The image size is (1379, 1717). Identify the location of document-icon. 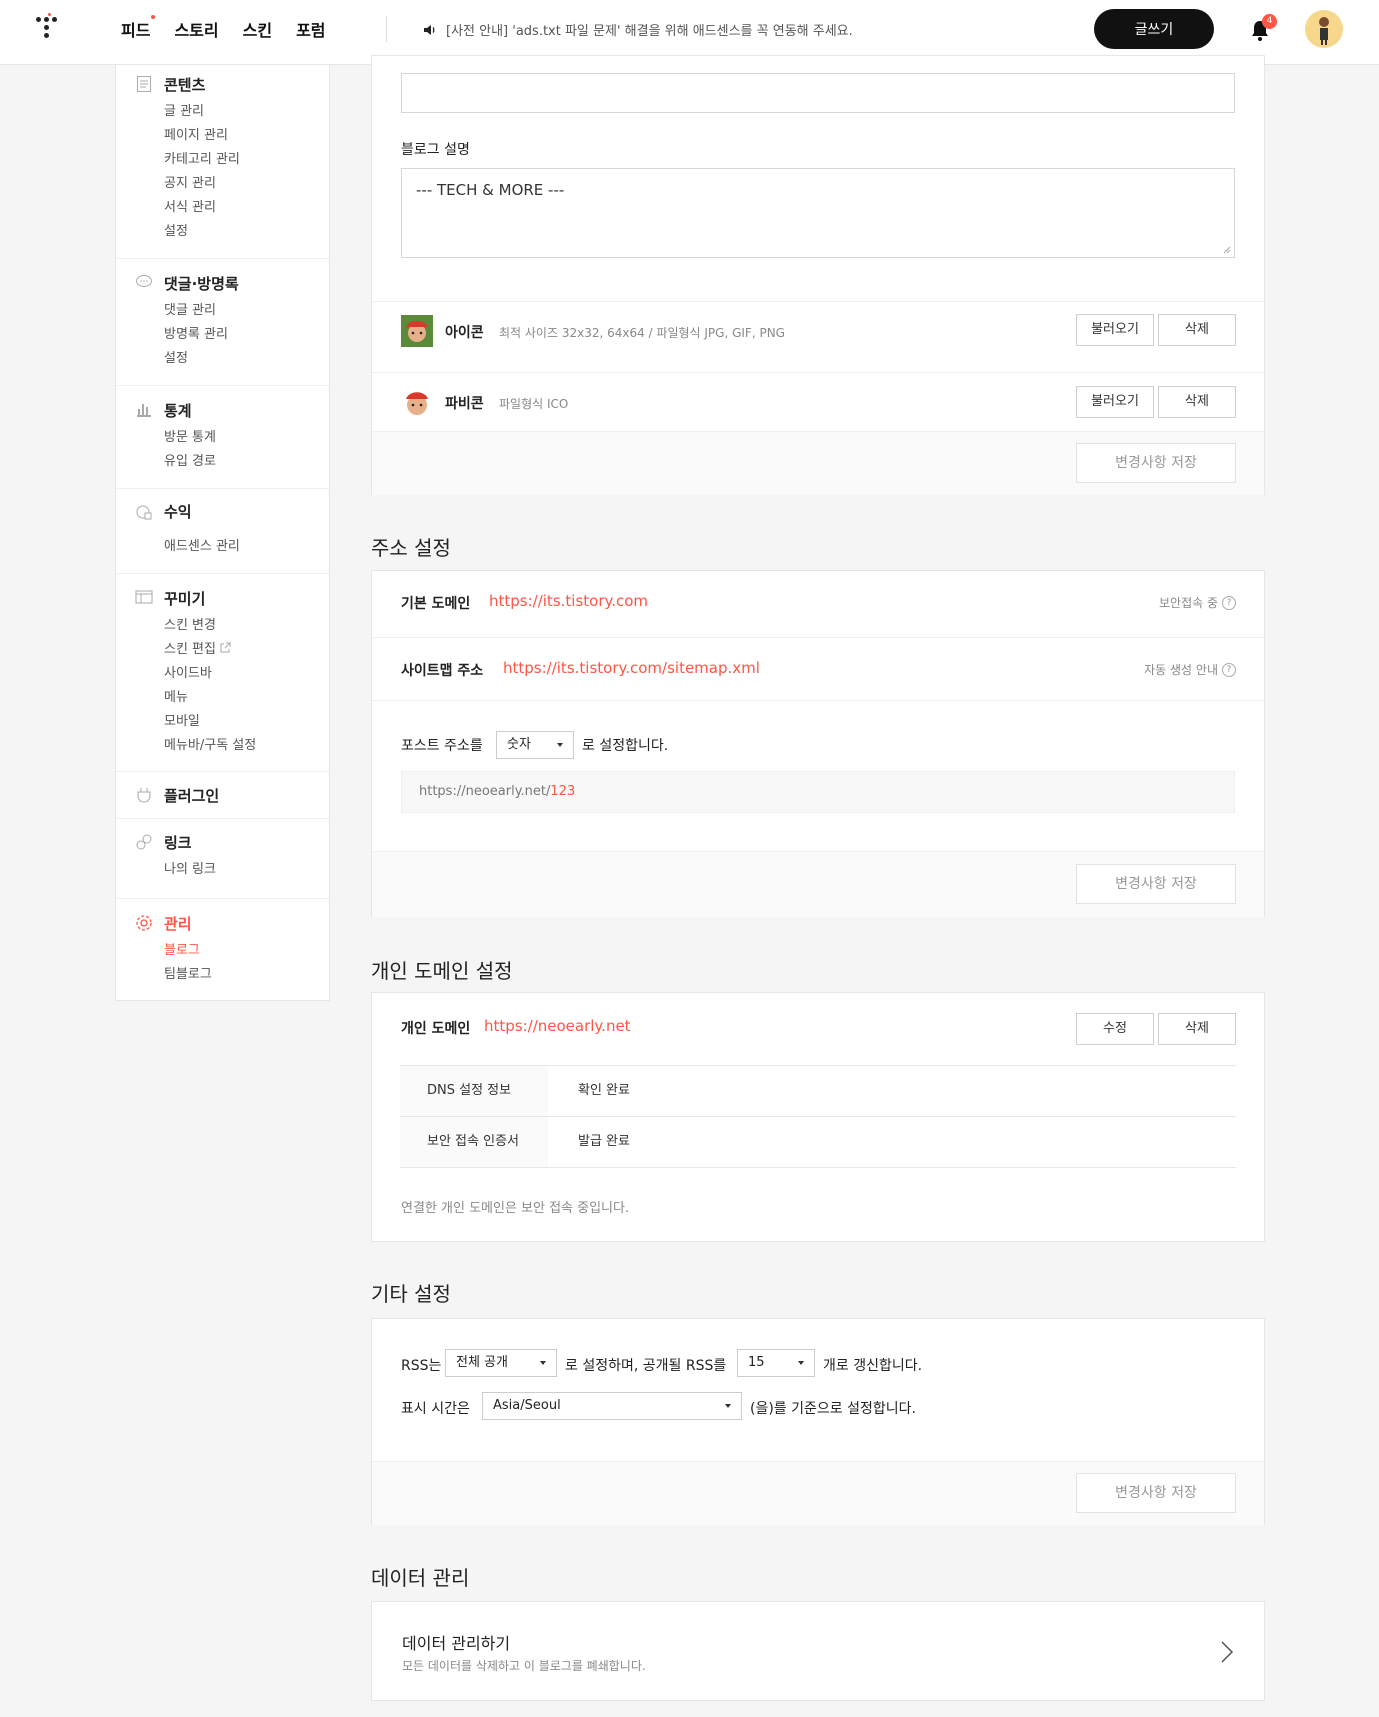
(144, 84).